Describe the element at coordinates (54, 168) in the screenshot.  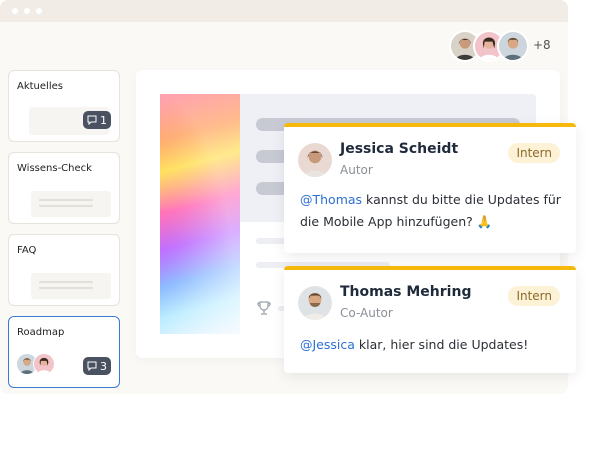
I see `sidebar-item-label: Wissens-Check` at that location.